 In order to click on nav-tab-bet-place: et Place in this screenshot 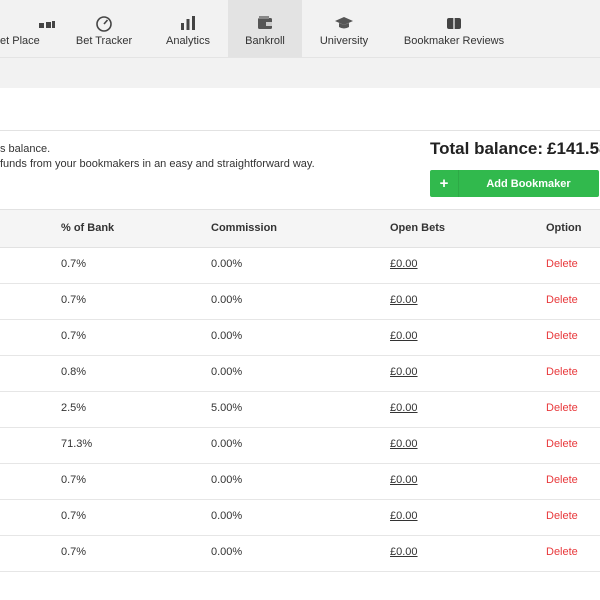, I will do `click(28, 28)`.